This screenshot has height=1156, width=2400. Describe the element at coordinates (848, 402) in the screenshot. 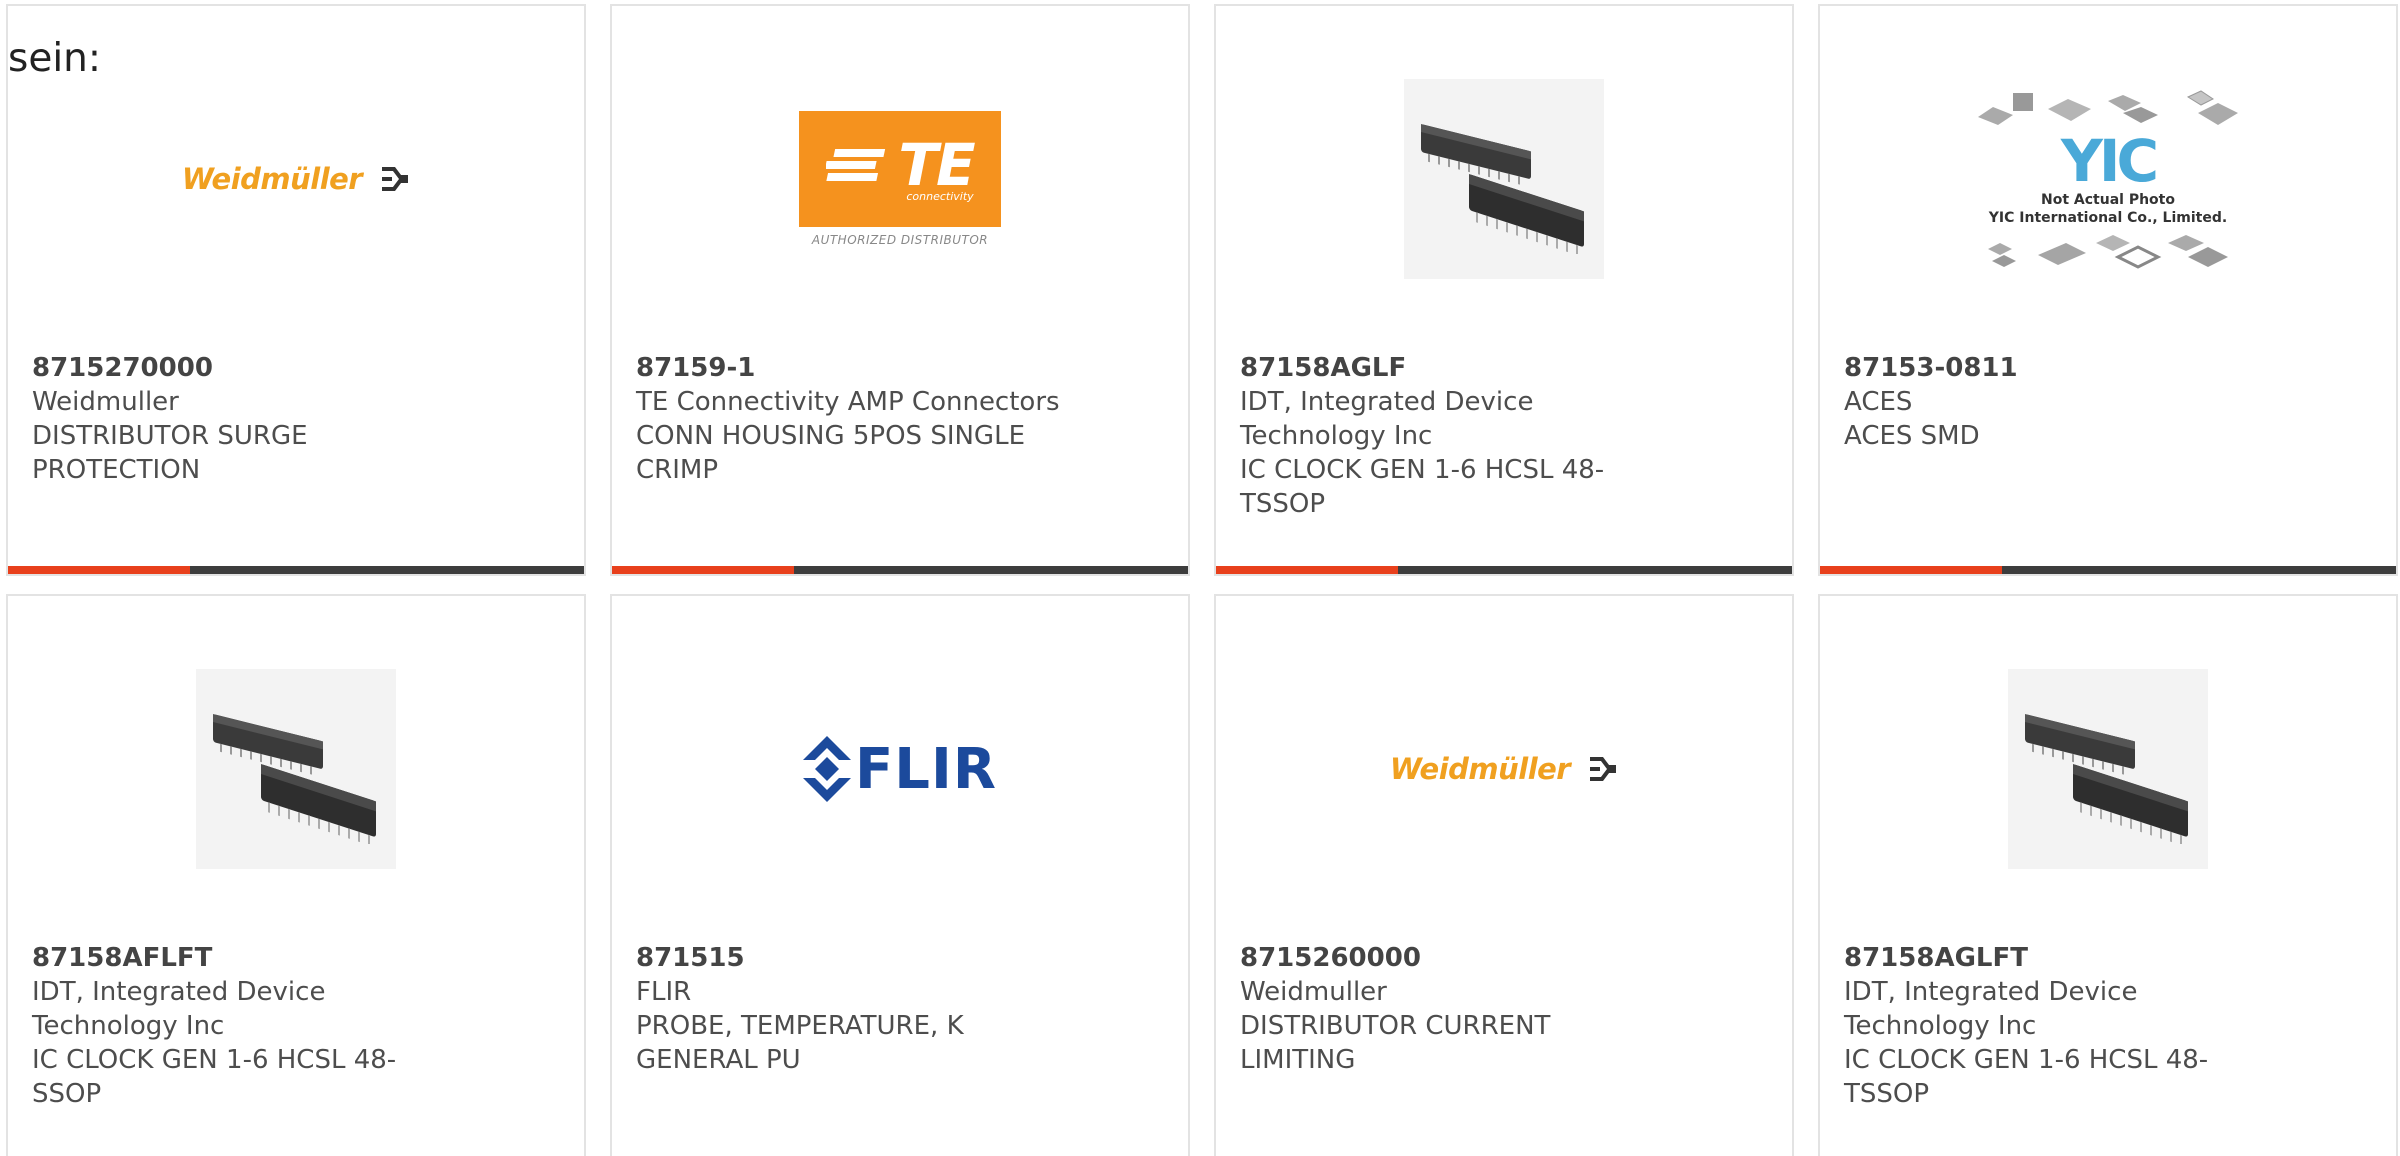

I see `manufacturer: TE Connectivity AMP Connectors` at that location.